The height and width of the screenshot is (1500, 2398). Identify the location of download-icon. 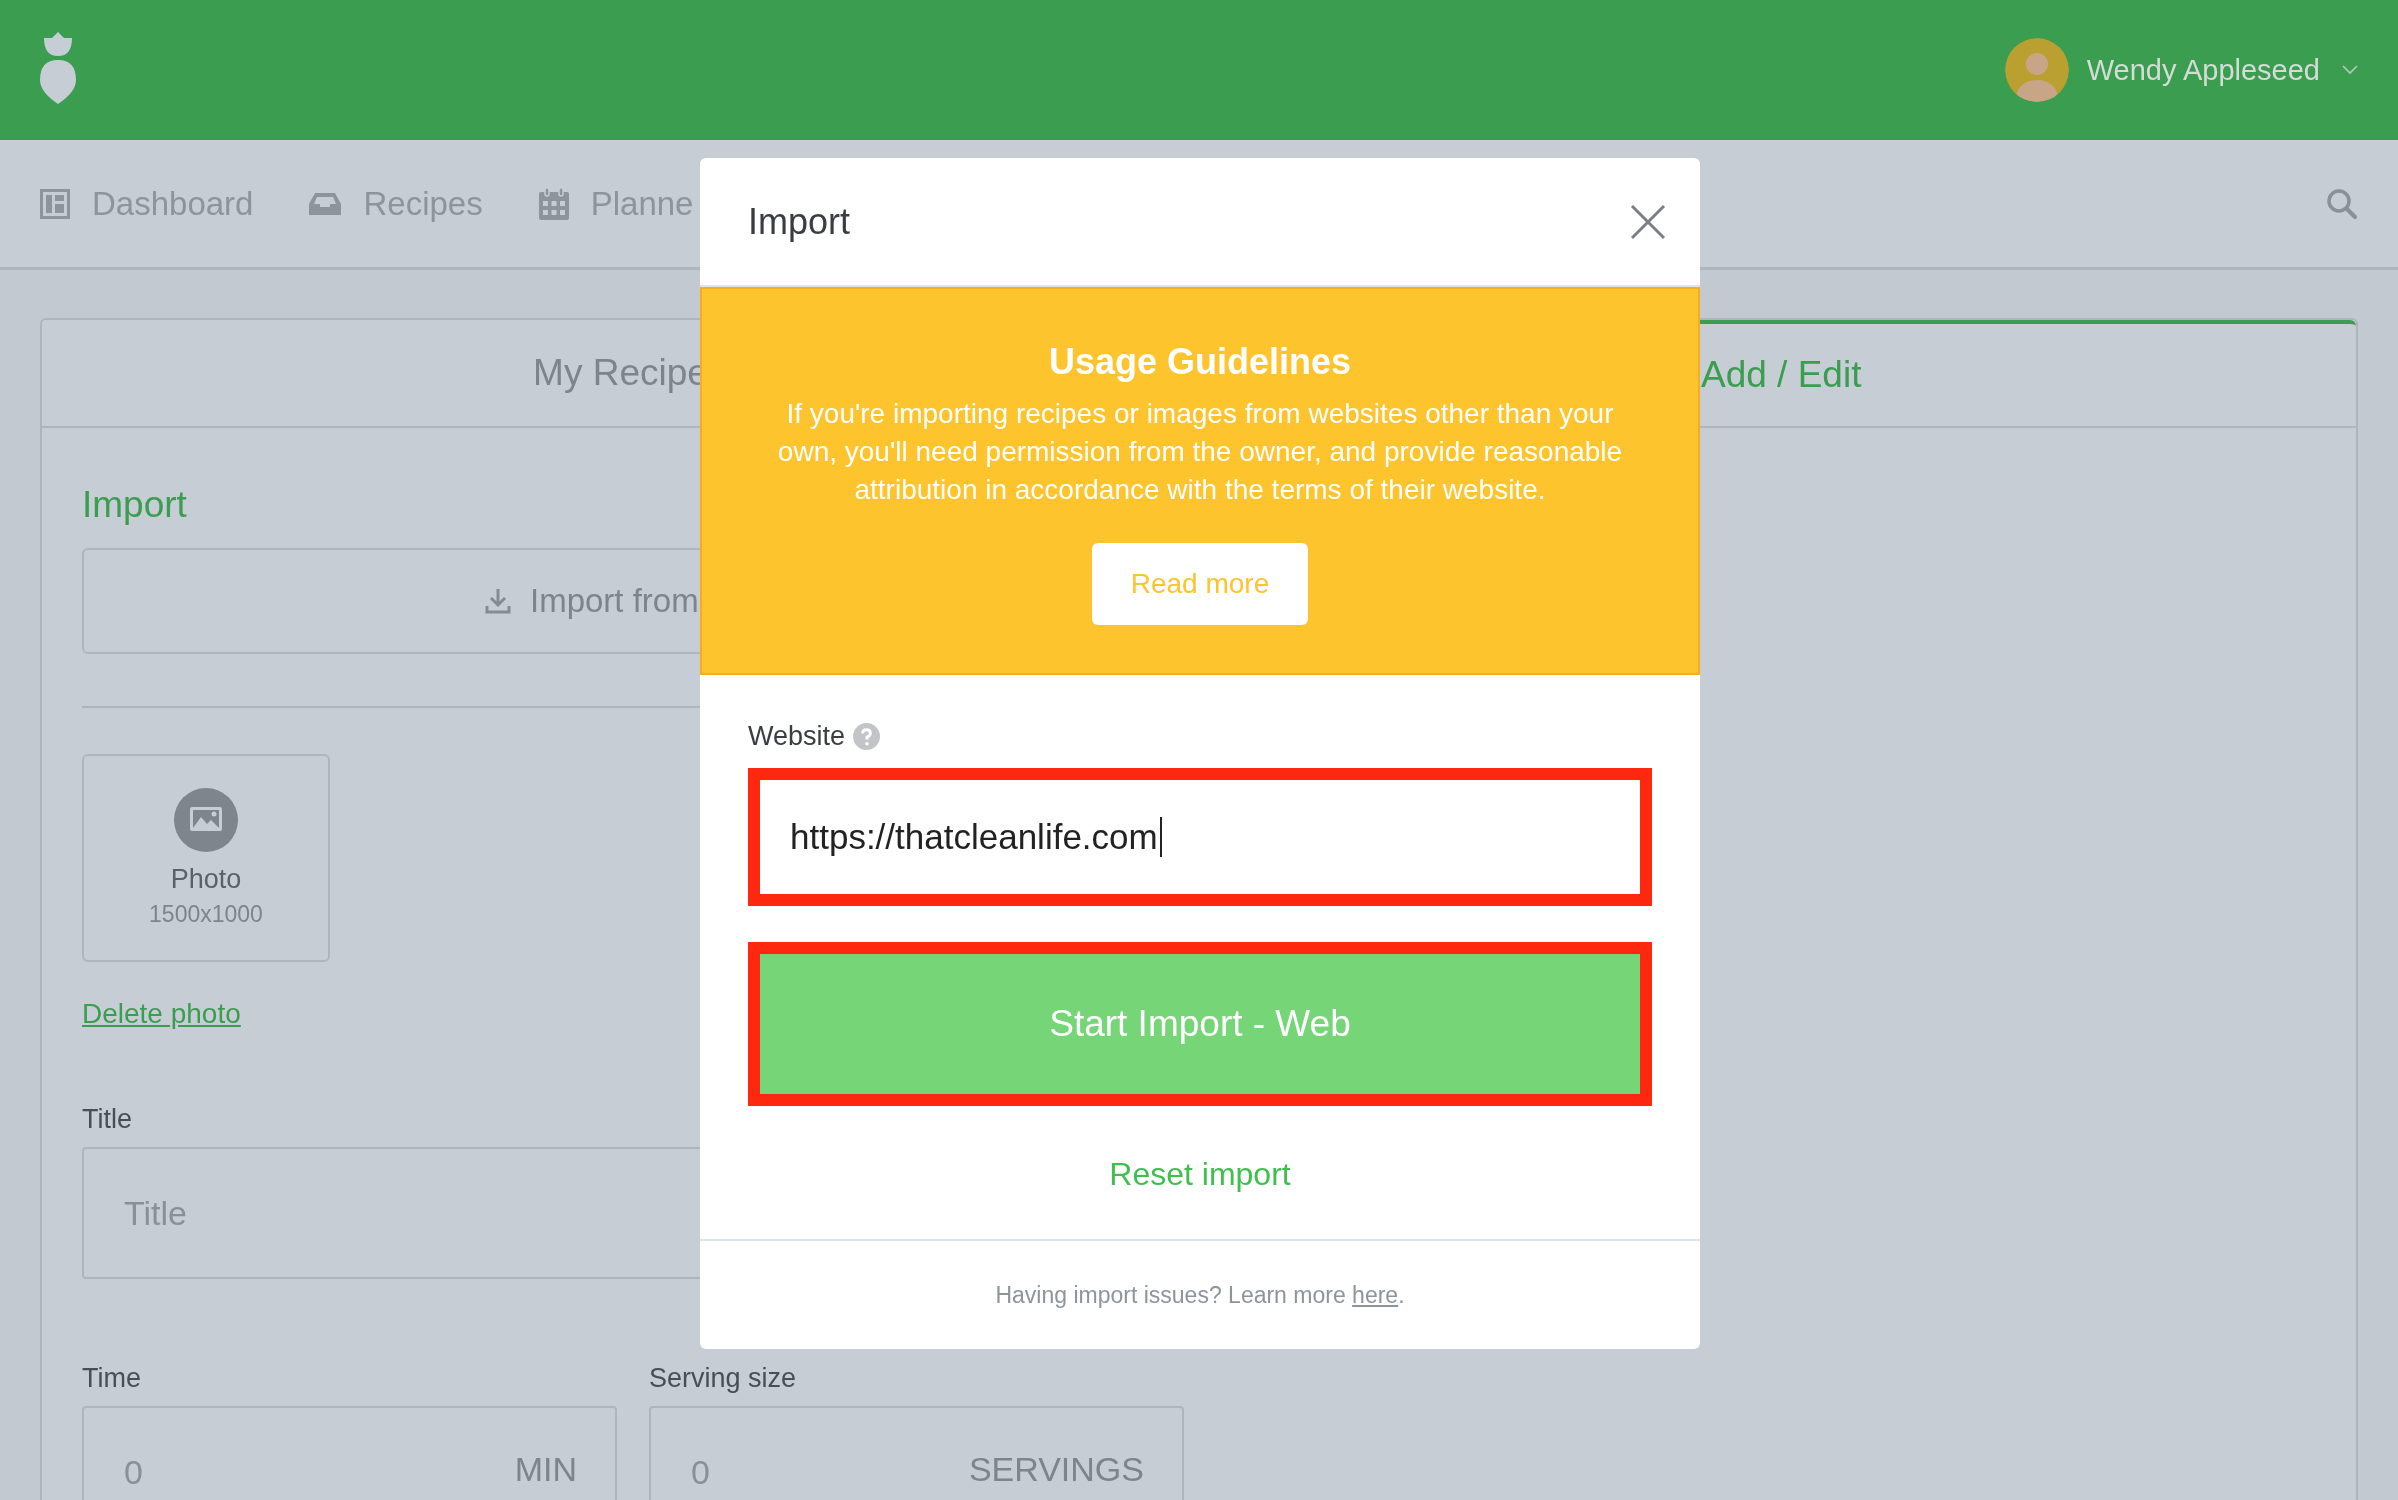
(498, 601).